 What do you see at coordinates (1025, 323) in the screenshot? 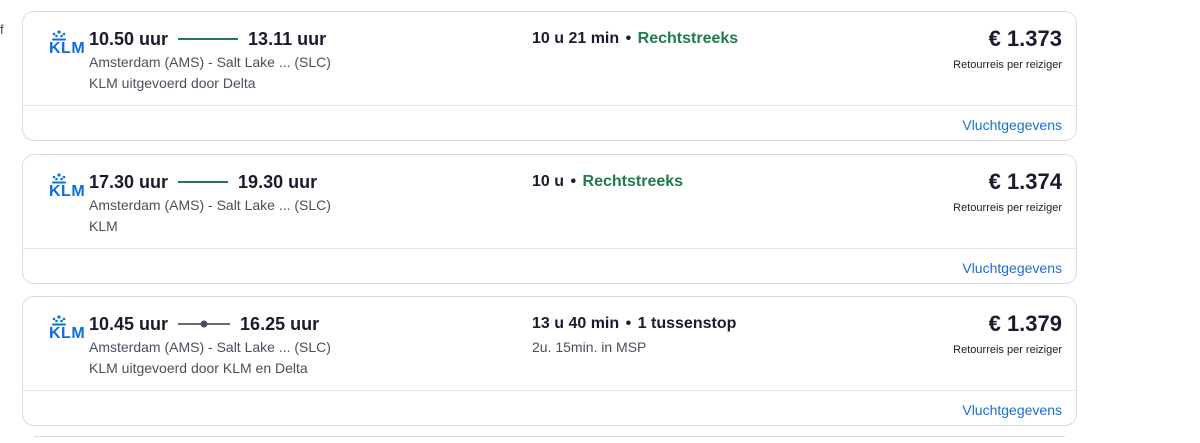
I see `price: € 1.379` at bounding box center [1025, 323].